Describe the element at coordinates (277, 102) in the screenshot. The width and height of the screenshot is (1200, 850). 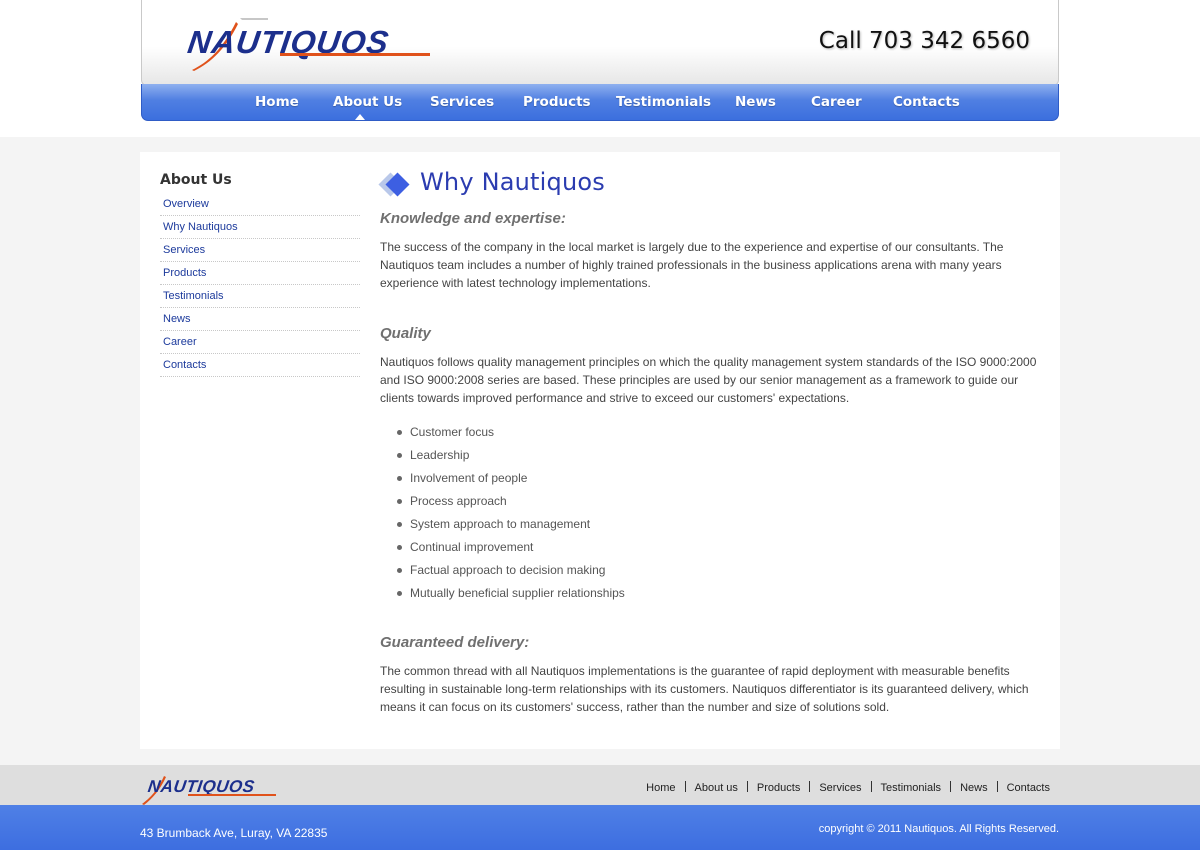
I see `nav-home: Home` at that location.